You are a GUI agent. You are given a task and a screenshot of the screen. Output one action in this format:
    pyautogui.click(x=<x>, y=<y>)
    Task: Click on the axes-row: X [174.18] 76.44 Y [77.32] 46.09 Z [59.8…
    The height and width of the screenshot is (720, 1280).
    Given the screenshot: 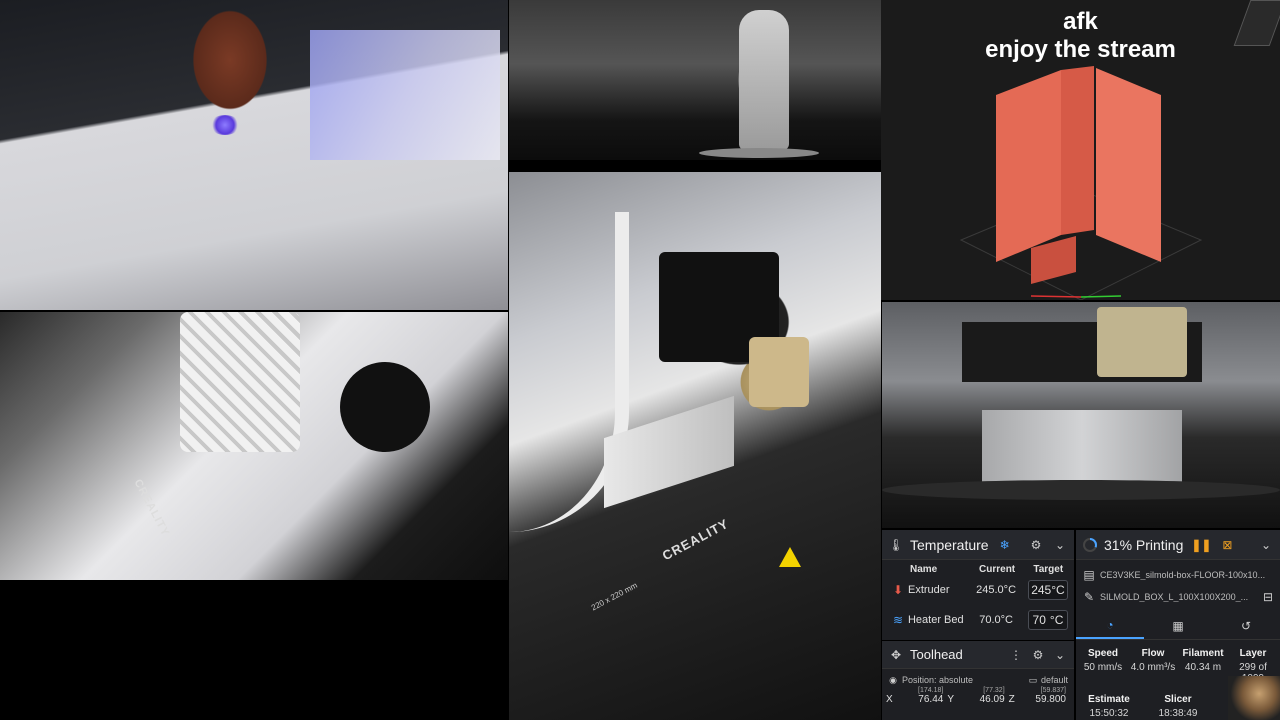 What is the action you would take?
    pyautogui.click(x=978, y=695)
    